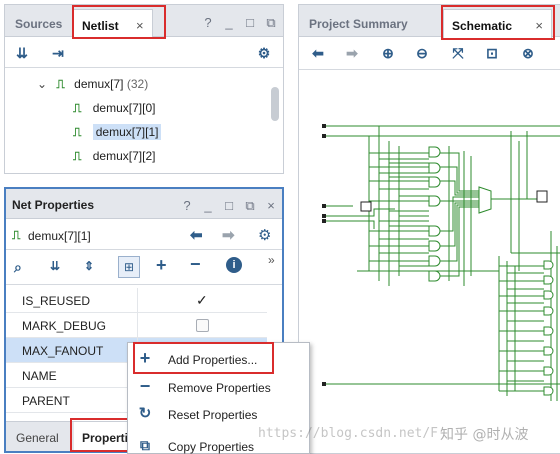  What do you see at coordinates (127, 132) in the screenshot?
I see `tree-child-label: demux[7][1]` at bounding box center [127, 132].